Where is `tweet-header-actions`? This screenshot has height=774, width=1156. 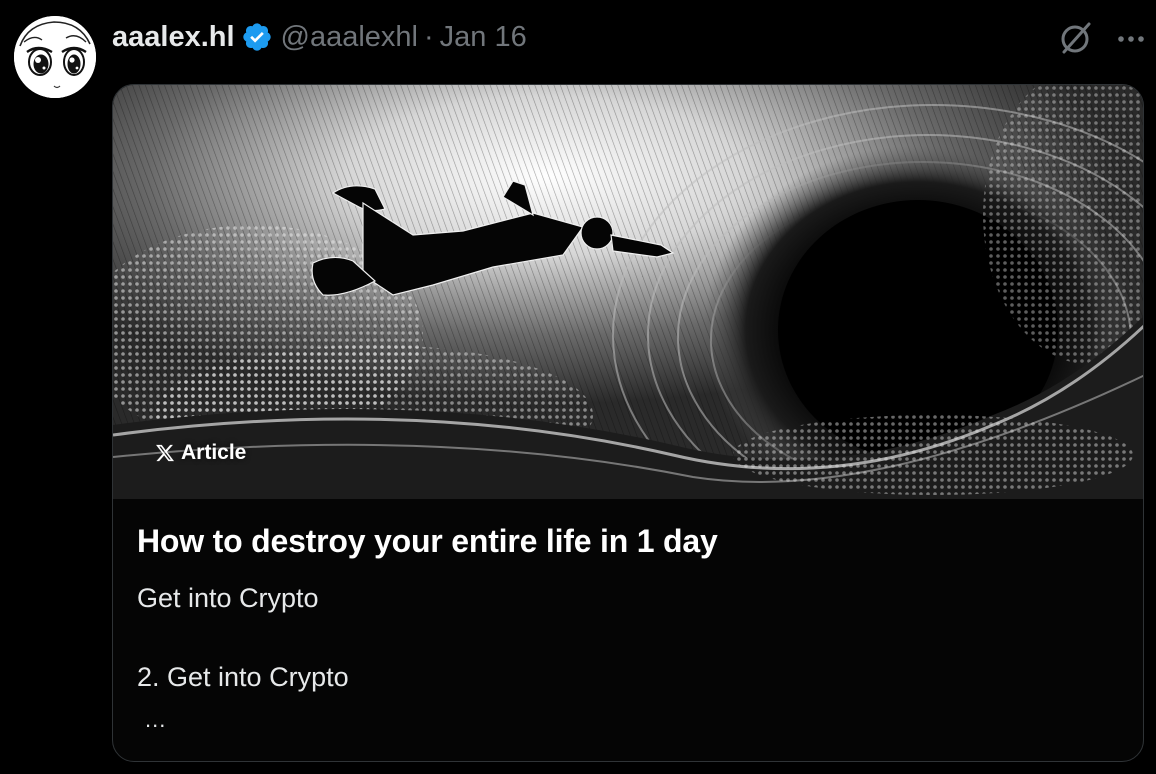
tweet-header-actions is located at coordinates (1101, 38).